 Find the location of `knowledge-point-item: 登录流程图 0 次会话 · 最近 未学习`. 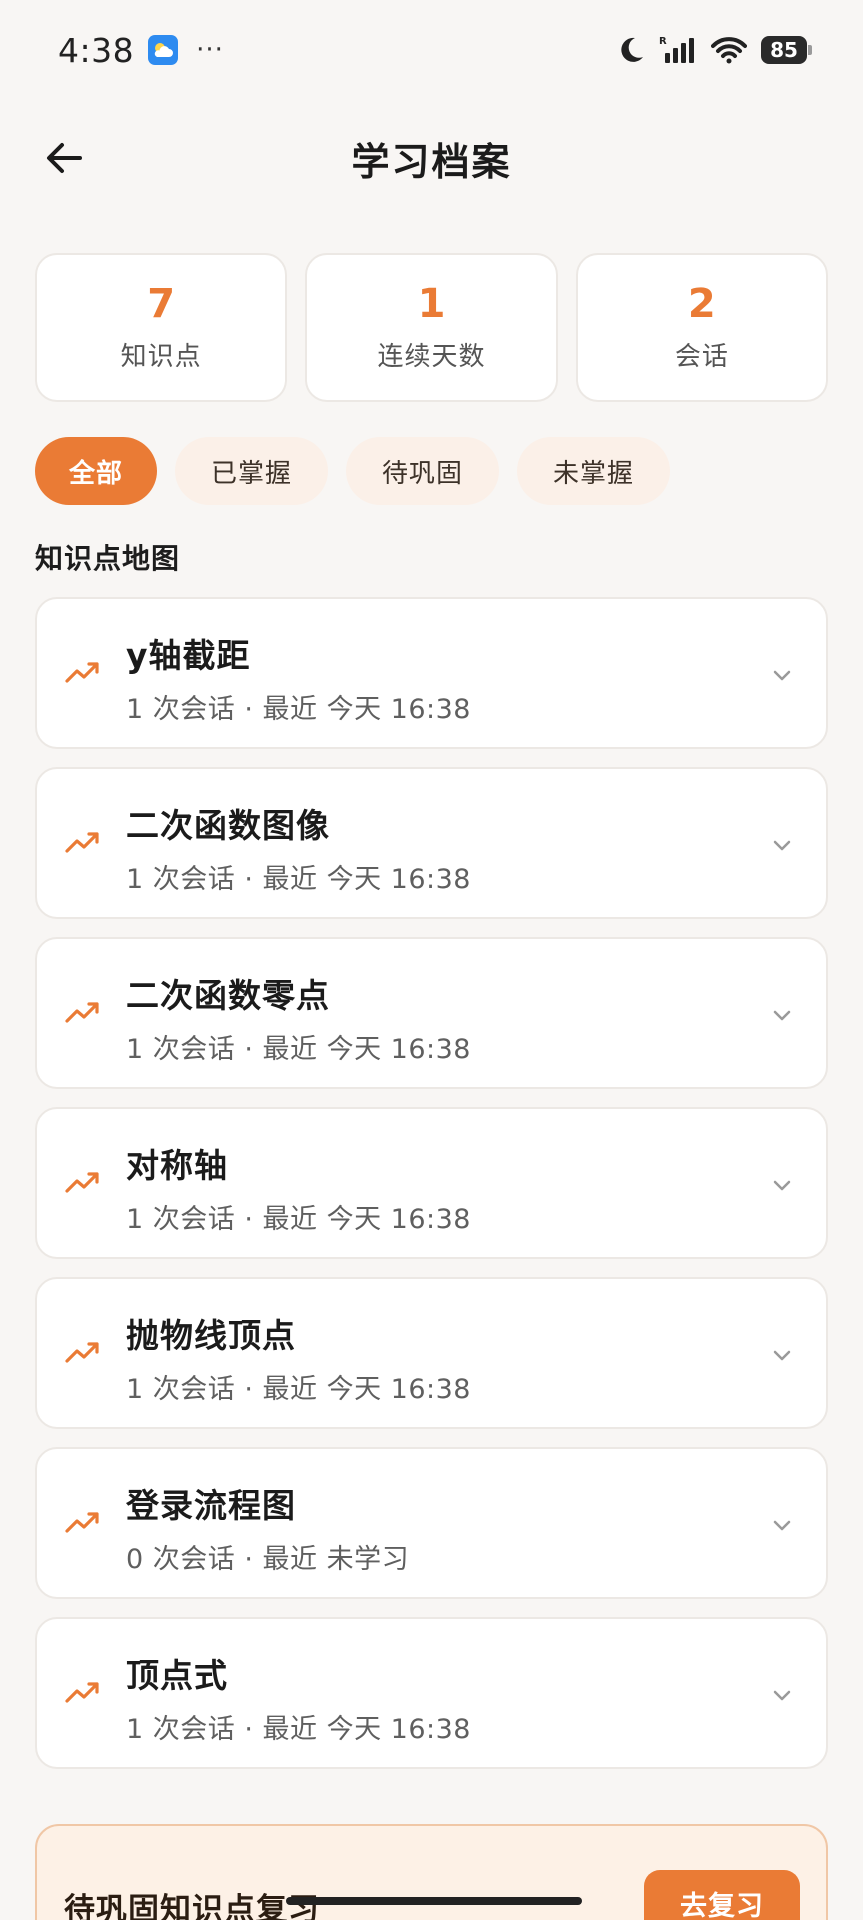

knowledge-point-item: 登录流程图 0 次会话 · 最近 未学习 is located at coordinates (431, 1523).